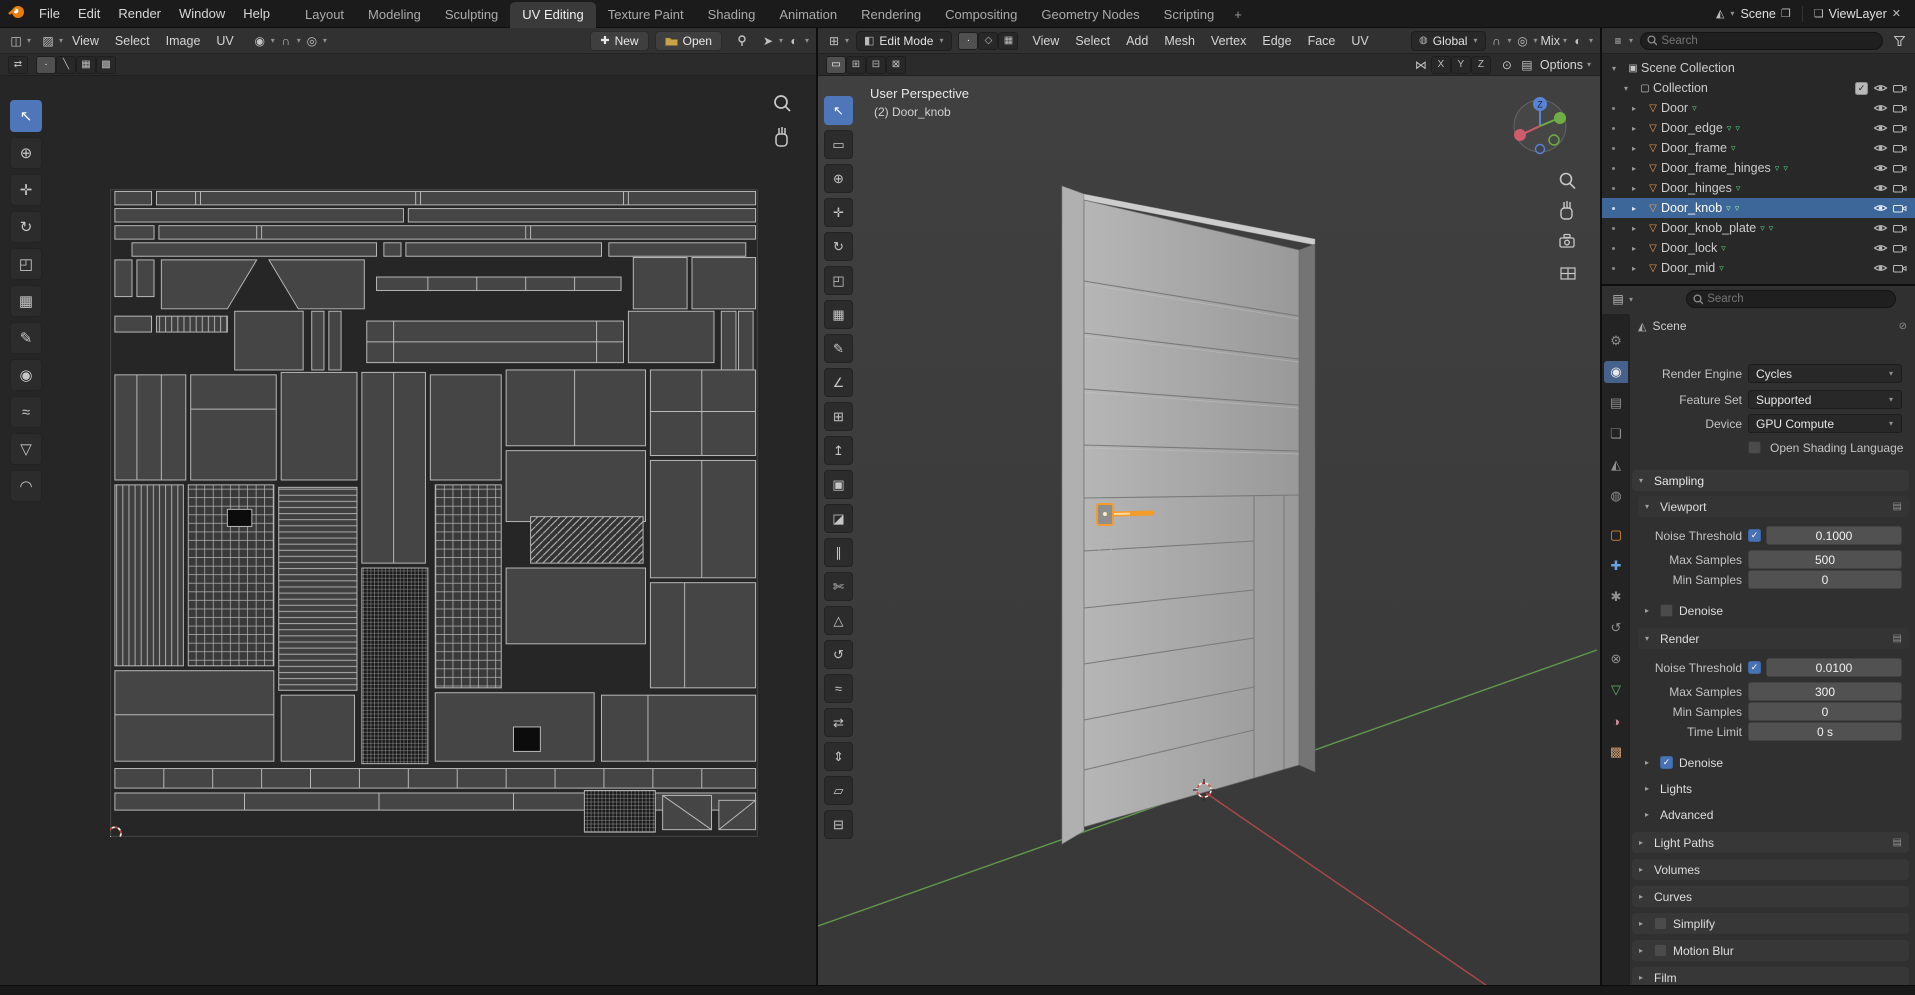 This screenshot has width=1915, height=995. What do you see at coordinates (838, 178) in the screenshot?
I see `tool-cursor: ⊕` at bounding box center [838, 178].